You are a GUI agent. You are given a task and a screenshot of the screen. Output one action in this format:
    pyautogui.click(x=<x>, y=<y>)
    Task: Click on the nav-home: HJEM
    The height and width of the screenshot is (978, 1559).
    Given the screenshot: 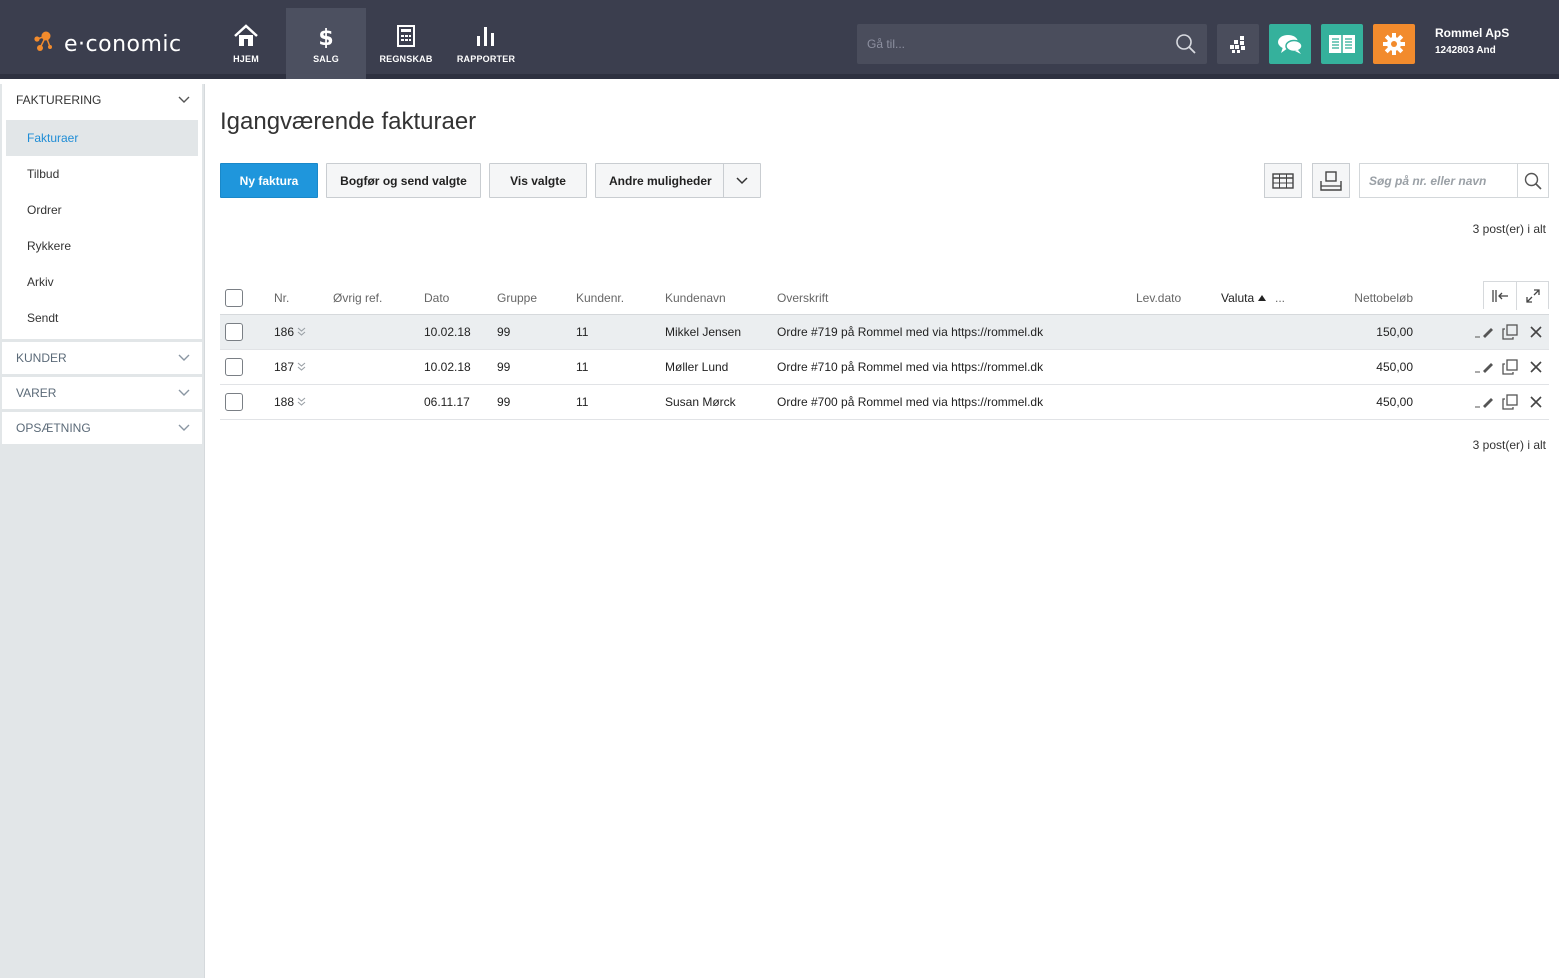 What is the action you would take?
    pyautogui.click(x=246, y=43)
    